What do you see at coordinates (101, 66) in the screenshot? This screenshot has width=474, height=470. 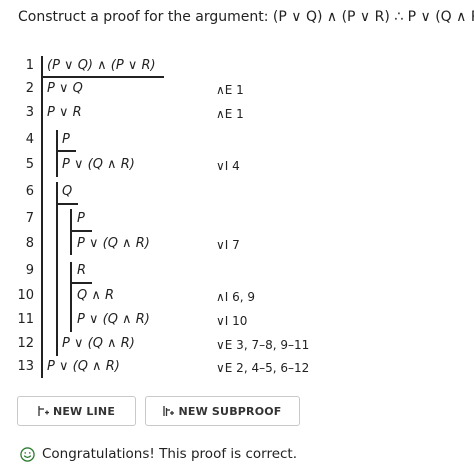 I see `formula: (P ∨ Q) ∧ (P ∨ R)` at bounding box center [101, 66].